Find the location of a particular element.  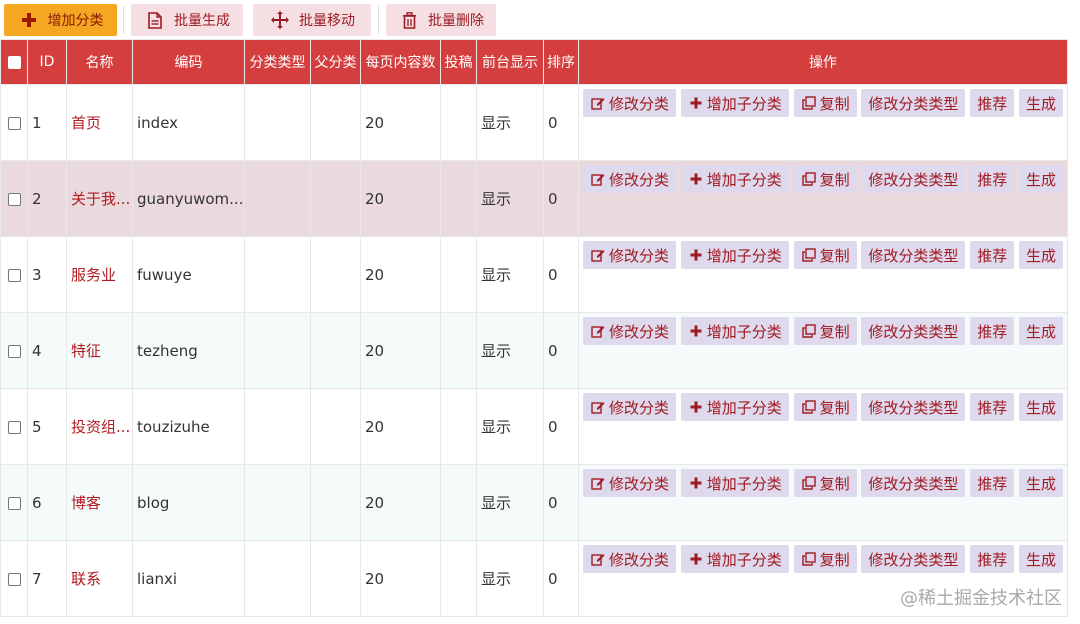

add-category-button: 增加分类 is located at coordinates (60, 20).